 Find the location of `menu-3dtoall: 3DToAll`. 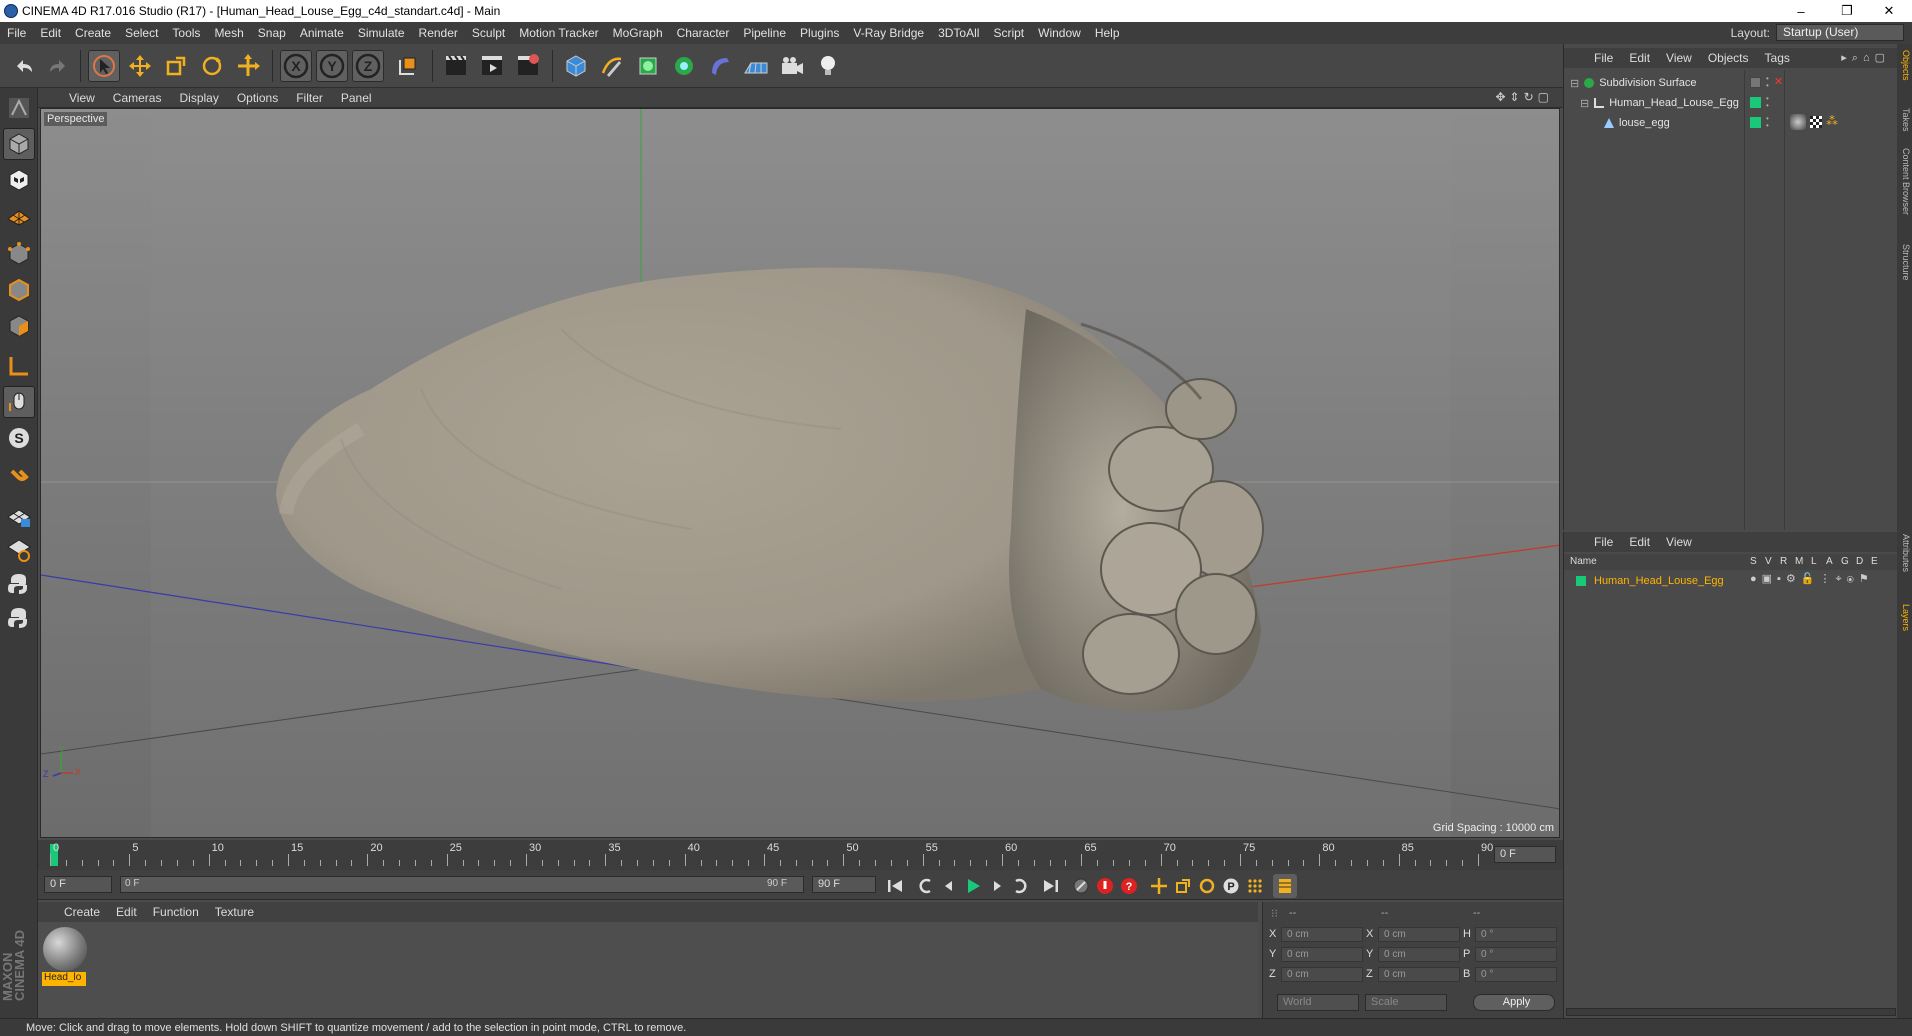

menu-3dtoall: 3DToAll is located at coordinates (958, 33).